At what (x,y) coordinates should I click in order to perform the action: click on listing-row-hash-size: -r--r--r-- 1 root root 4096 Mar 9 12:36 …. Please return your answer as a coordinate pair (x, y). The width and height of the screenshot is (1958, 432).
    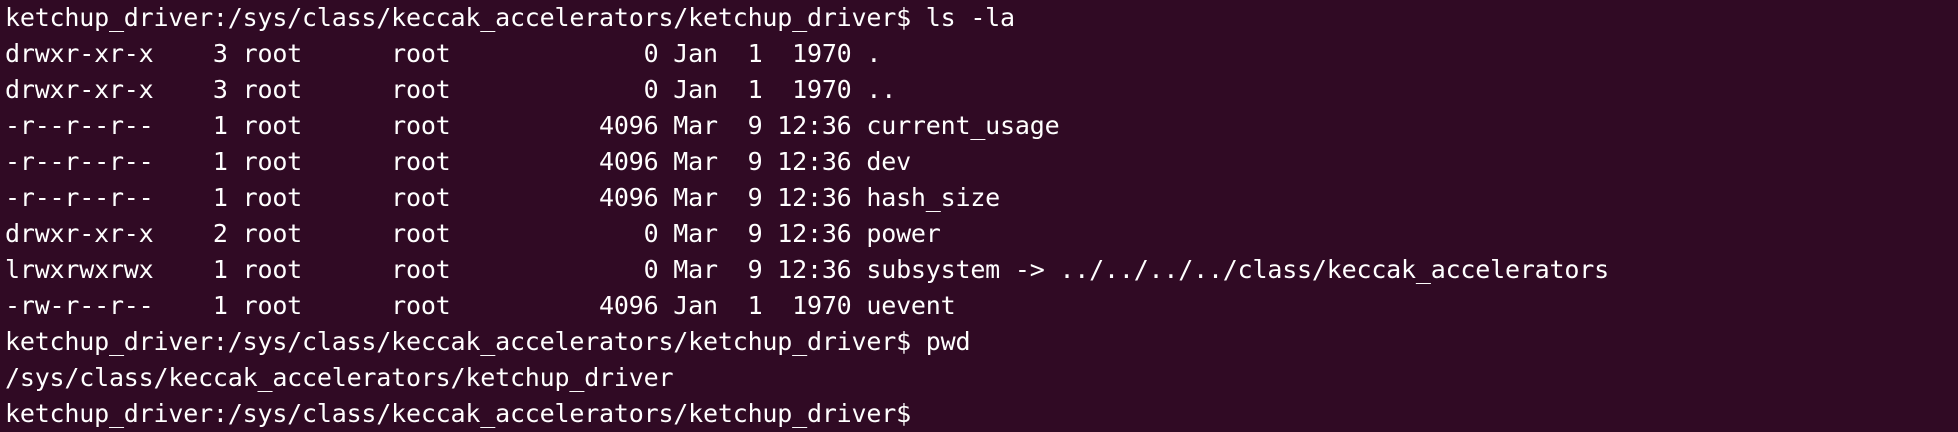
    Looking at the image, I should click on (503, 197).